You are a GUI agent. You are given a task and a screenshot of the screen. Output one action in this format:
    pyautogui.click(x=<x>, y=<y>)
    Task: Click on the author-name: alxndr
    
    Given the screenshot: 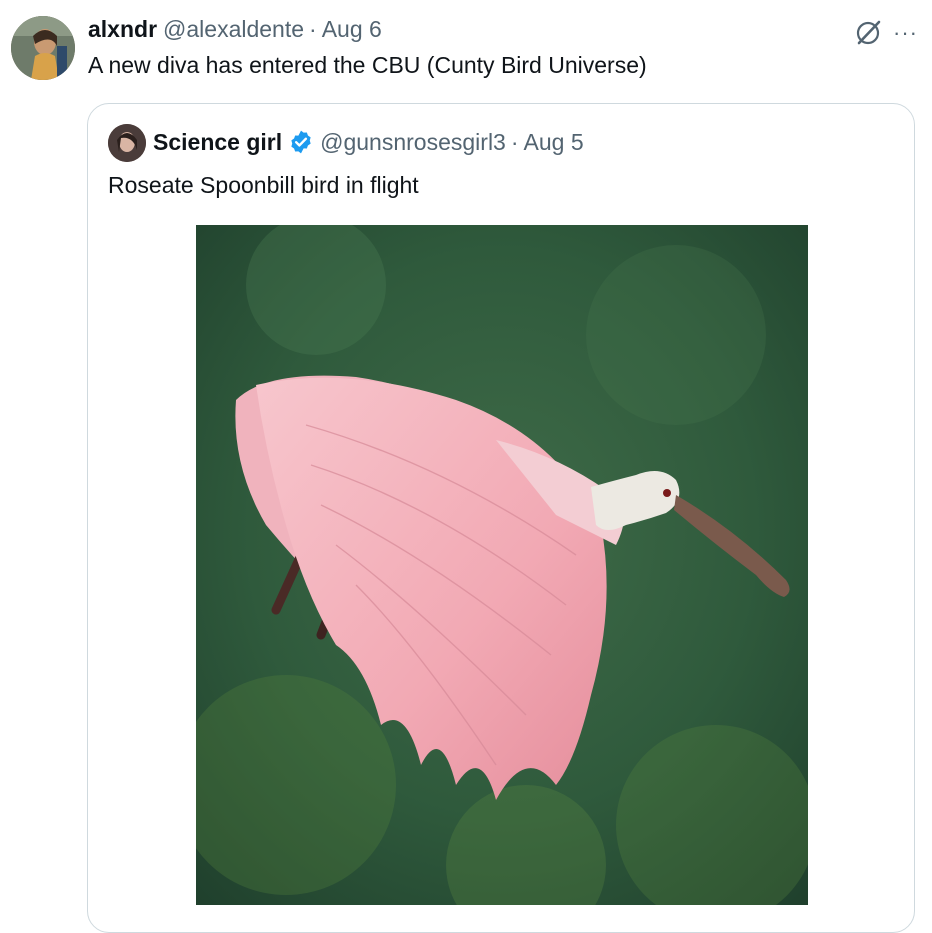 What is the action you would take?
    pyautogui.click(x=122, y=29)
    